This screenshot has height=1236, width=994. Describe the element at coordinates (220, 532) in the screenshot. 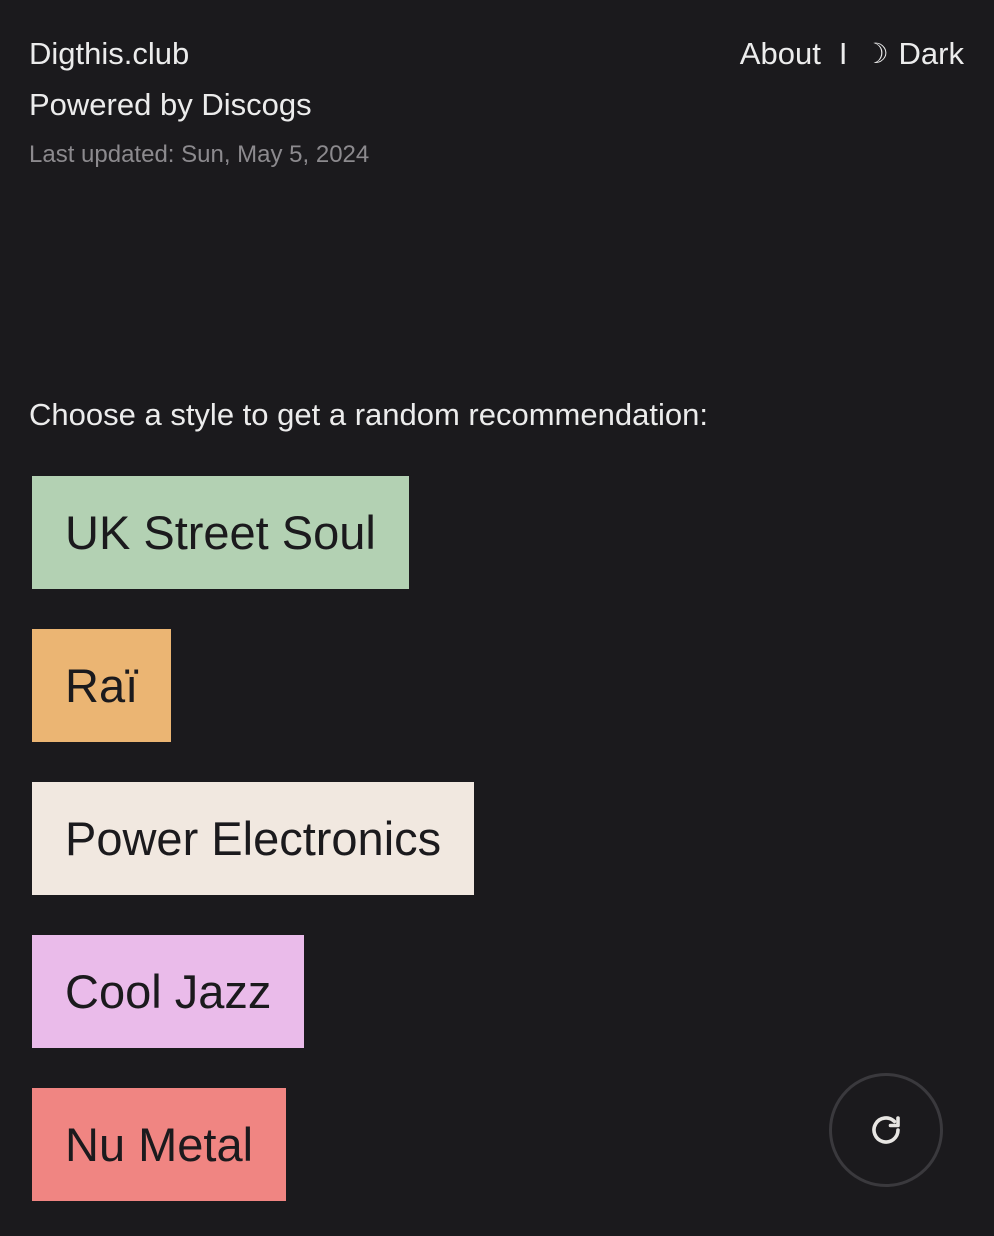

I see `style-button-uk-street-soul: UK Street Soul` at that location.